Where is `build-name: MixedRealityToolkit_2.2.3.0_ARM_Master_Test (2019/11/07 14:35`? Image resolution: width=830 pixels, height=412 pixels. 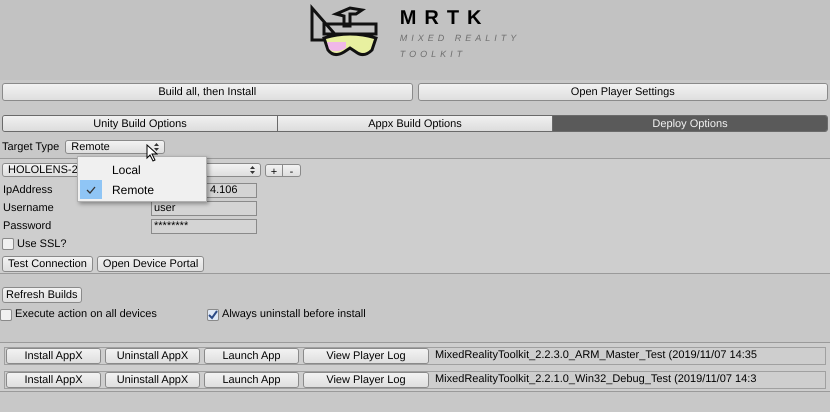
build-name: MixedRealityToolkit_2.2.3.0_ARM_Master_Test (2019/11/07 14:35 is located at coordinates (596, 356).